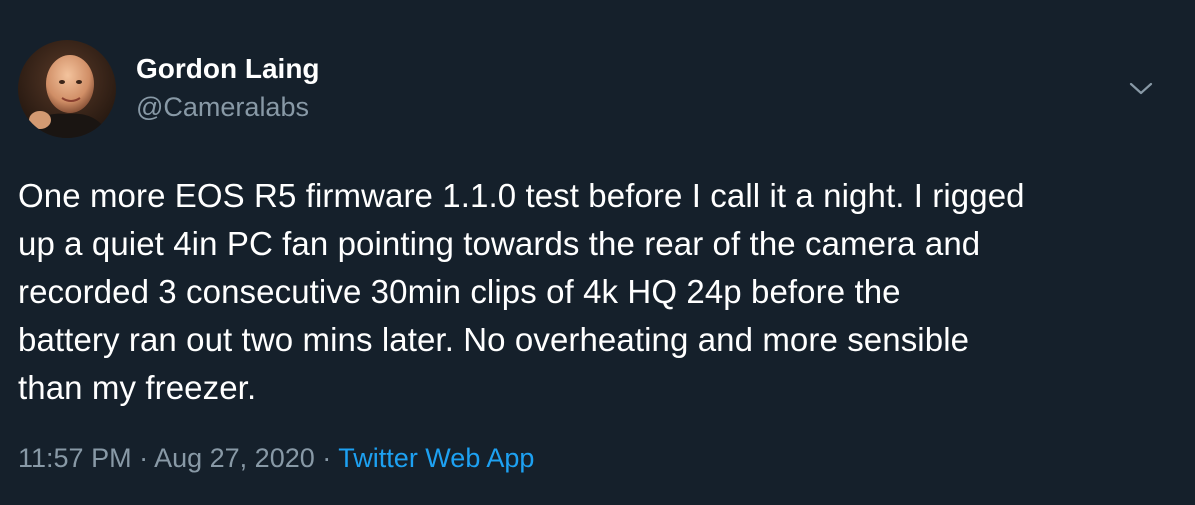 The width and height of the screenshot is (1195, 505). What do you see at coordinates (228, 69) in the screenshot?
I see `author-name: Gordon Laing` at bounding box center [228, 69].